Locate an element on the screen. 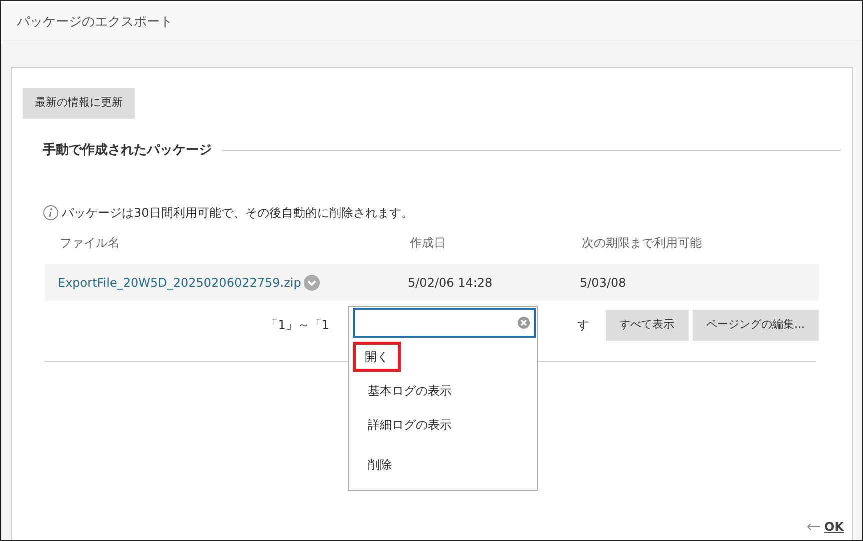 The width and height of the screenshot is (863, 541). section-title: 手動で作成されたパッケージ is located at coordinates (127, 151).